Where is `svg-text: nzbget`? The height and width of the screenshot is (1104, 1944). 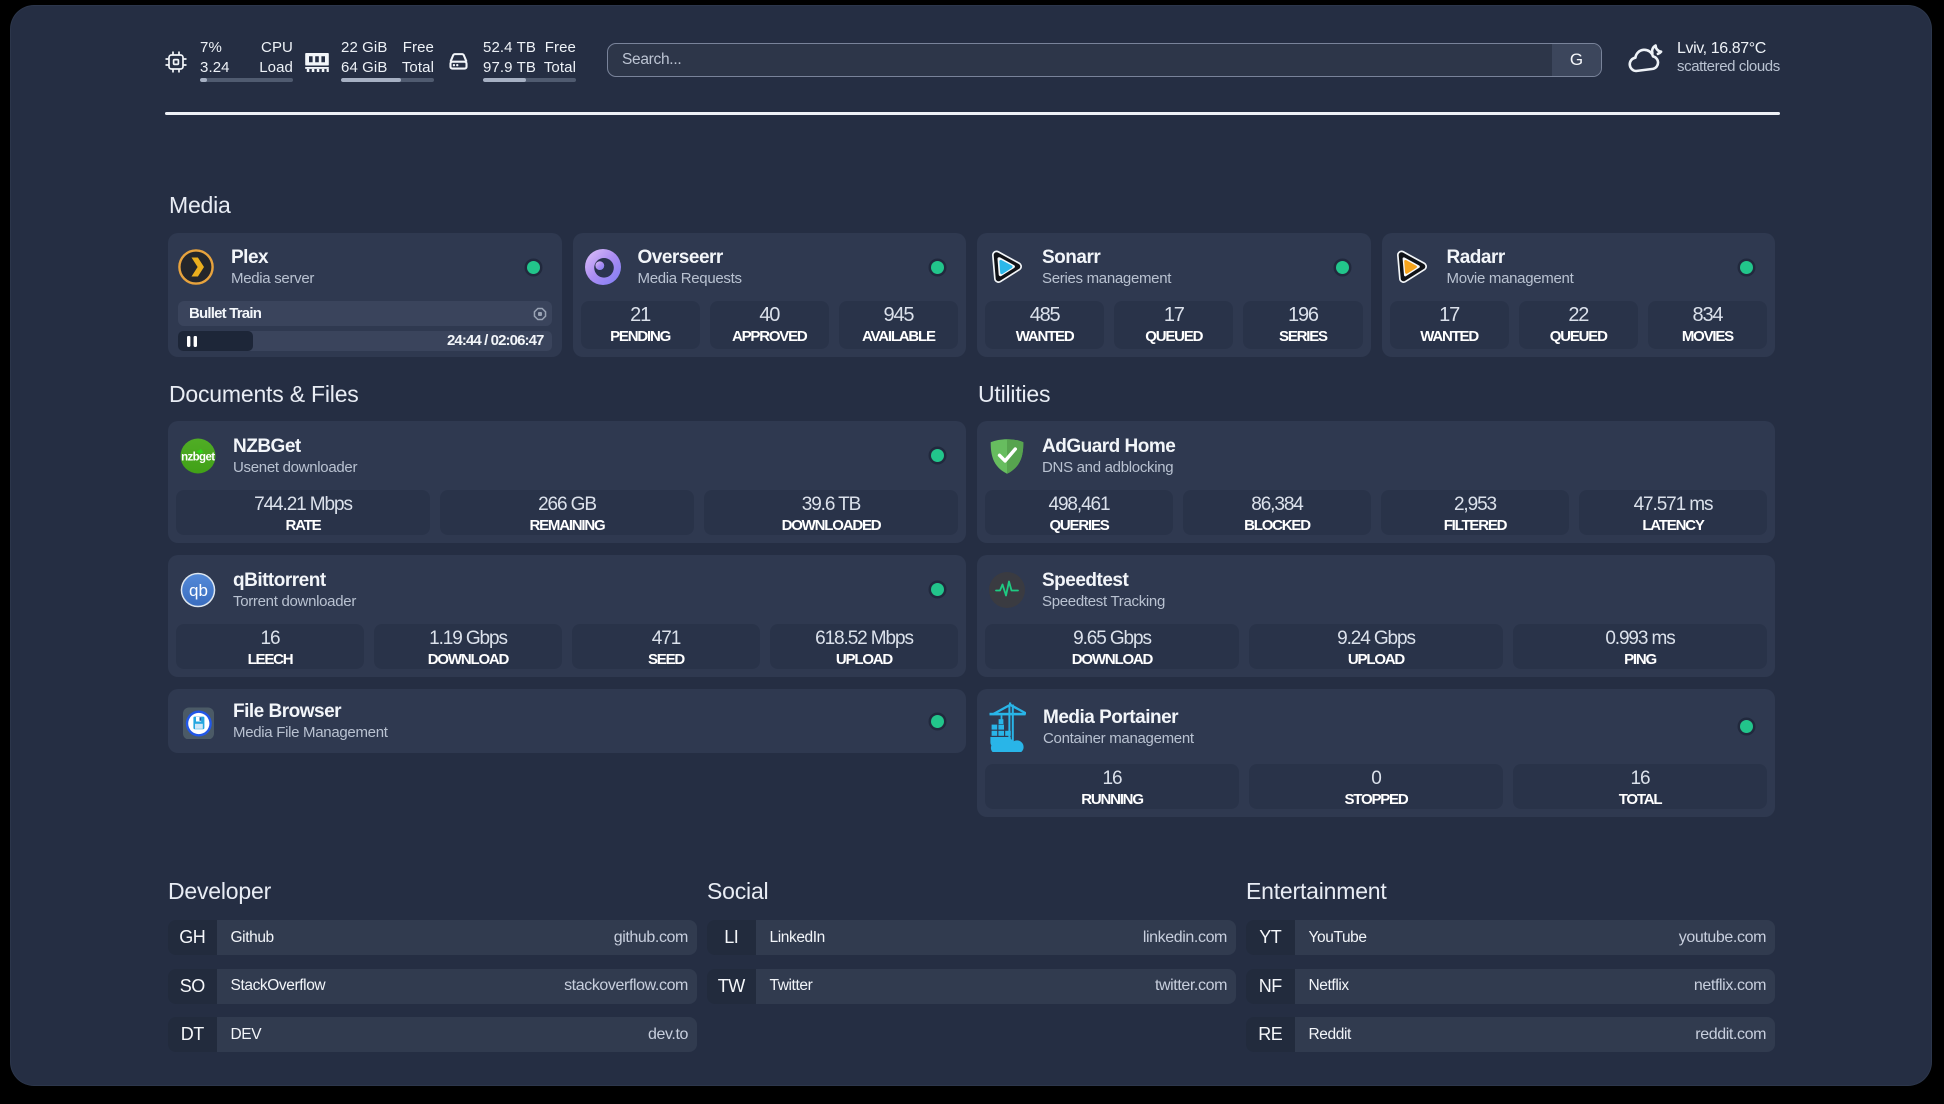 svg-text: nzbget is located at coordinates (198, 457).